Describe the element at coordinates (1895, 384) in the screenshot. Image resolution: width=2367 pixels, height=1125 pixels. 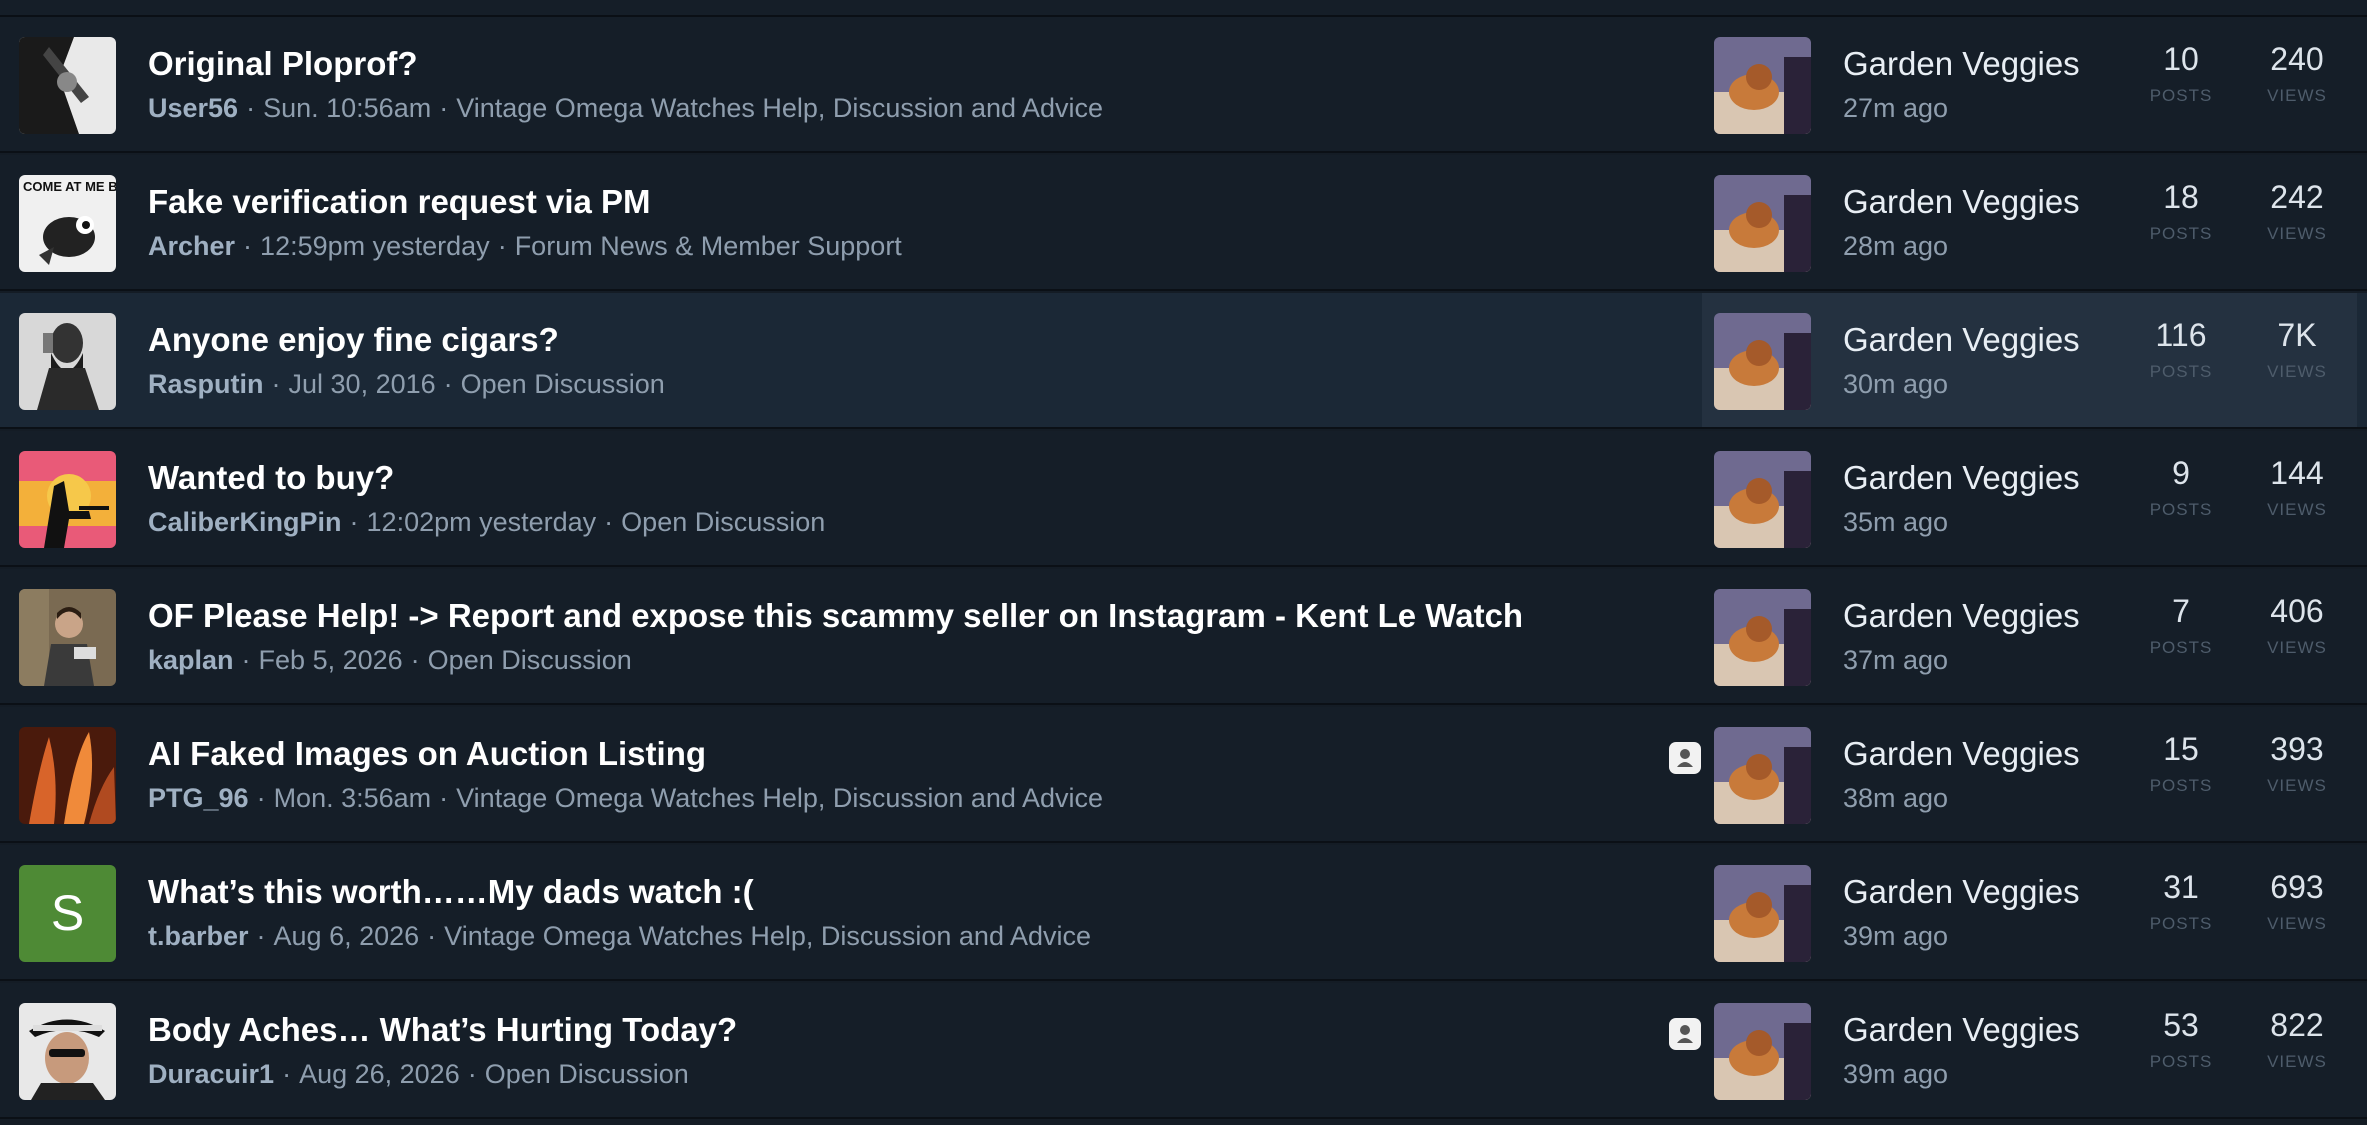
I see `last-post-time: 30m ago` at that location.